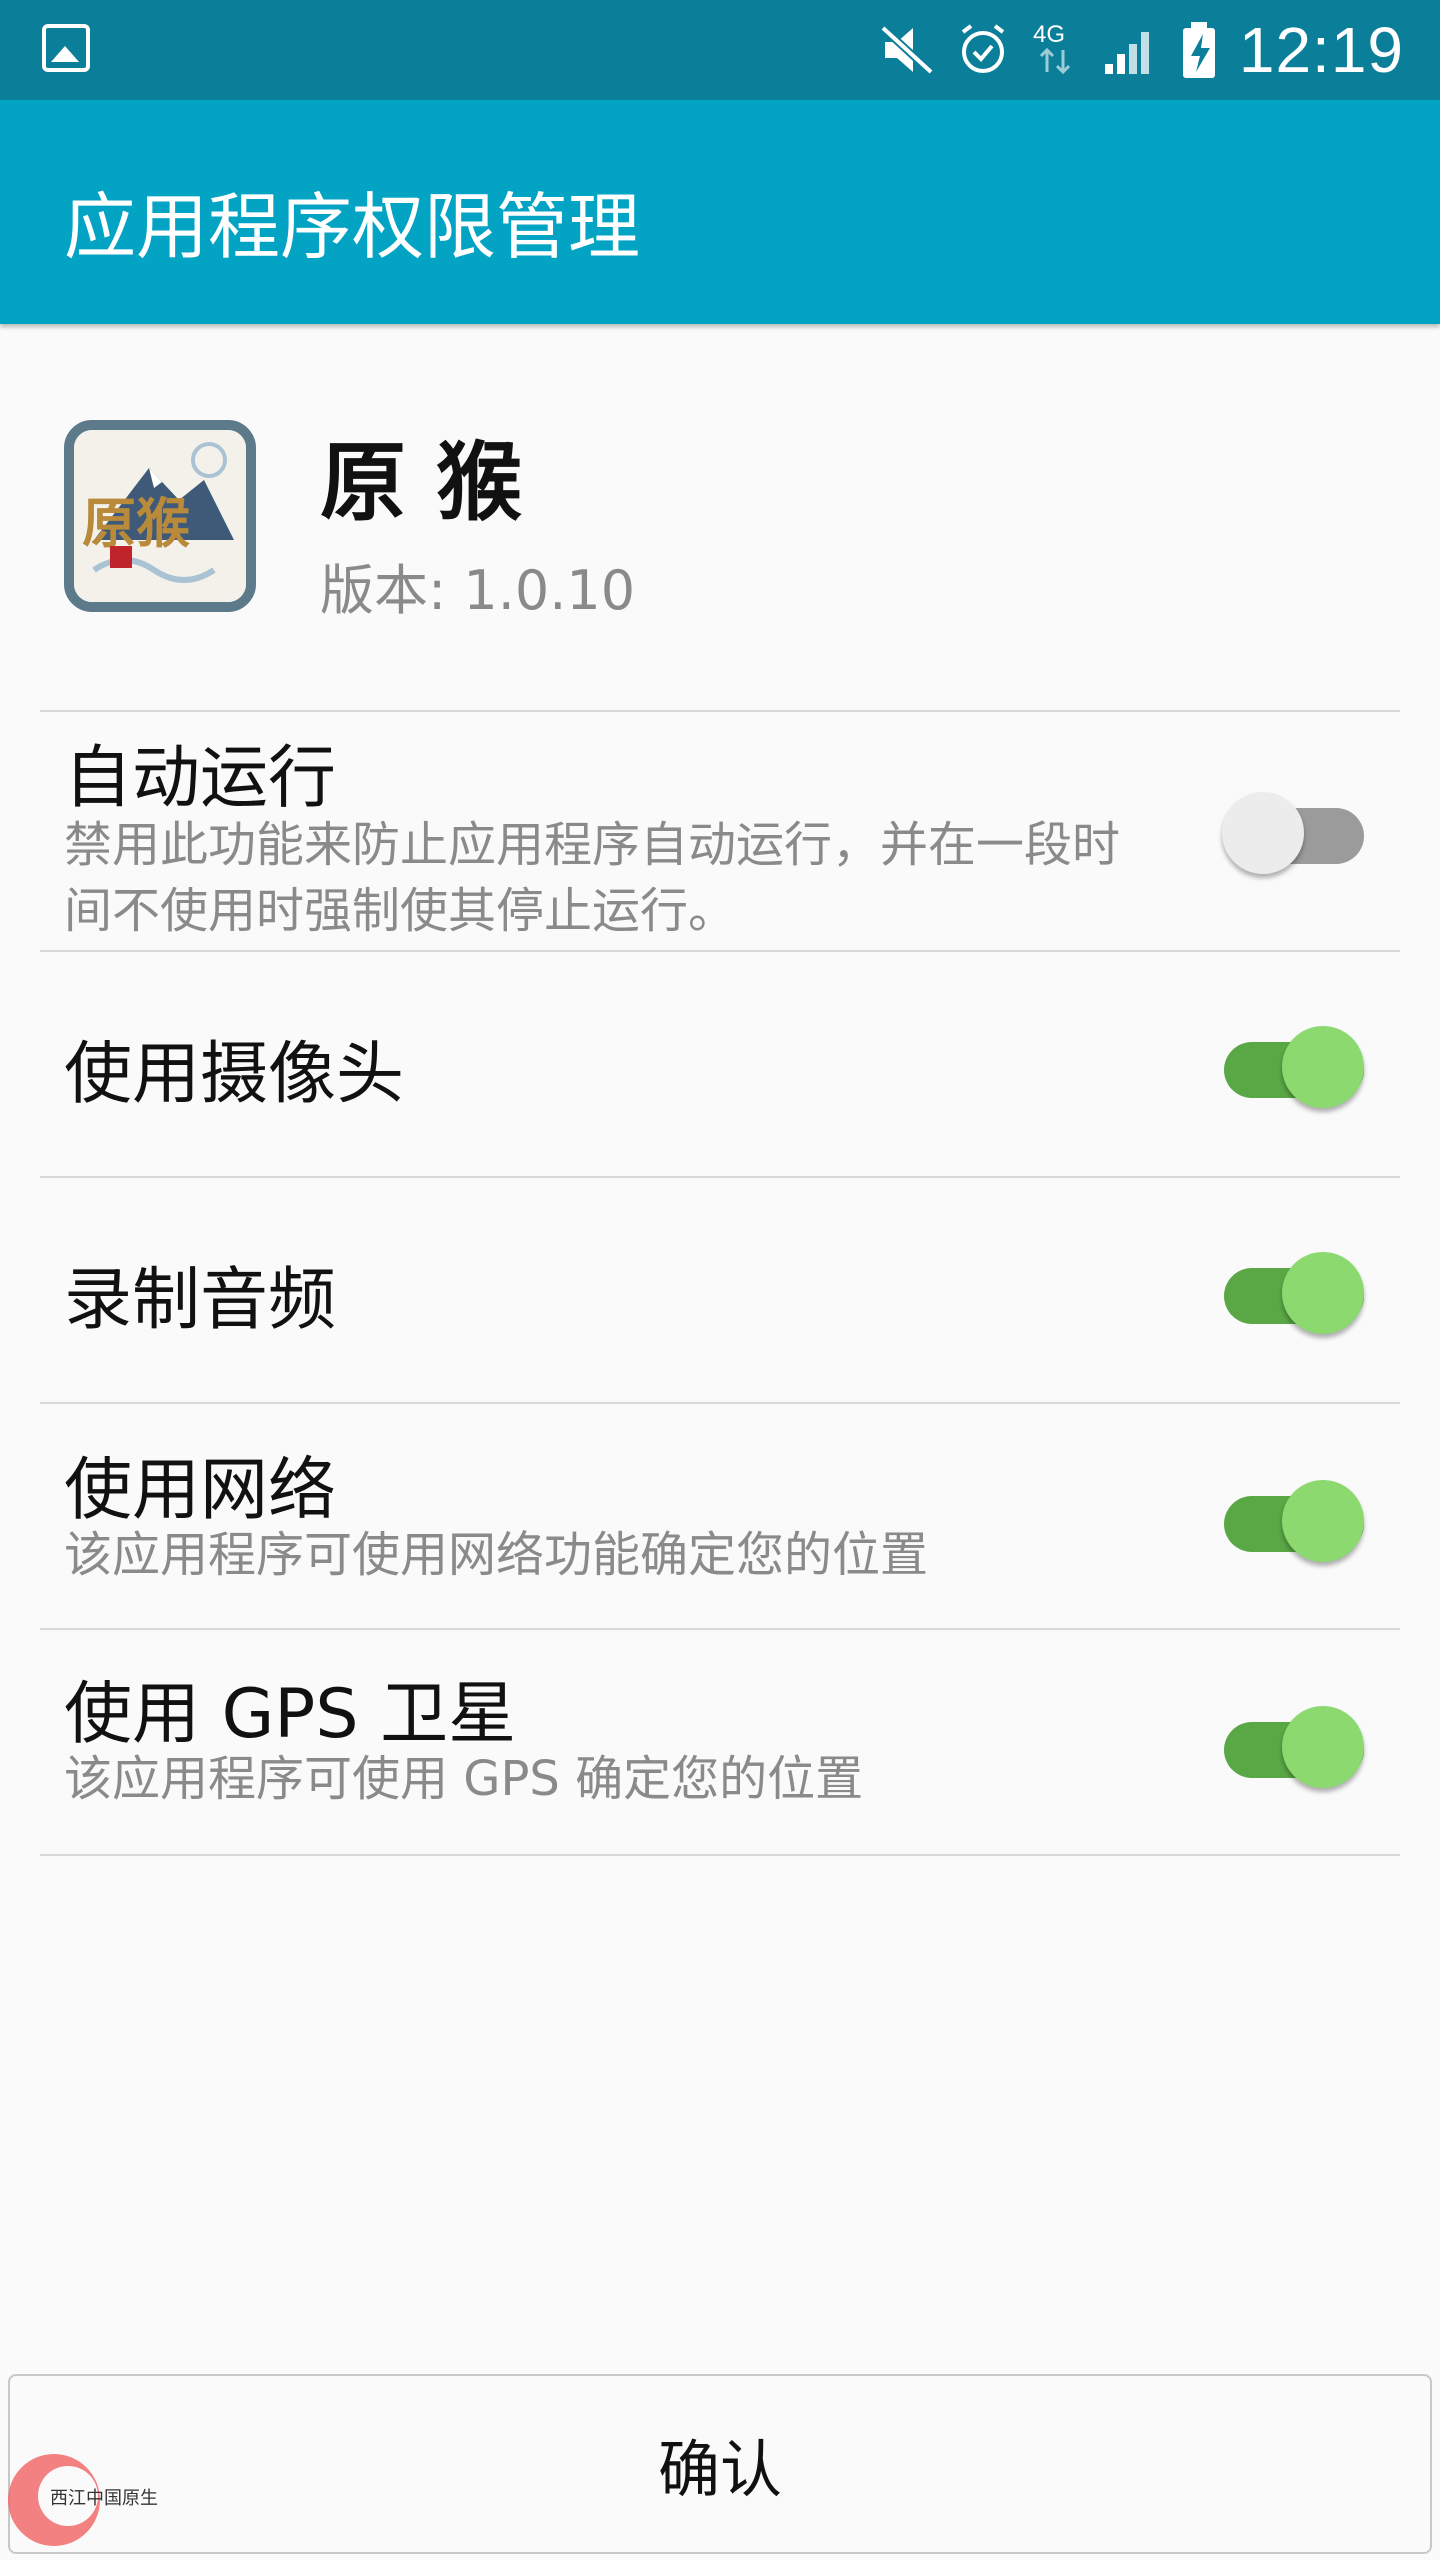 This screenshot has height=2560, width=1440. What do you see at coordinates (1198, 50) in the screenshot?
I see `battery-charging-icon` at bounding box center [1198, 50].